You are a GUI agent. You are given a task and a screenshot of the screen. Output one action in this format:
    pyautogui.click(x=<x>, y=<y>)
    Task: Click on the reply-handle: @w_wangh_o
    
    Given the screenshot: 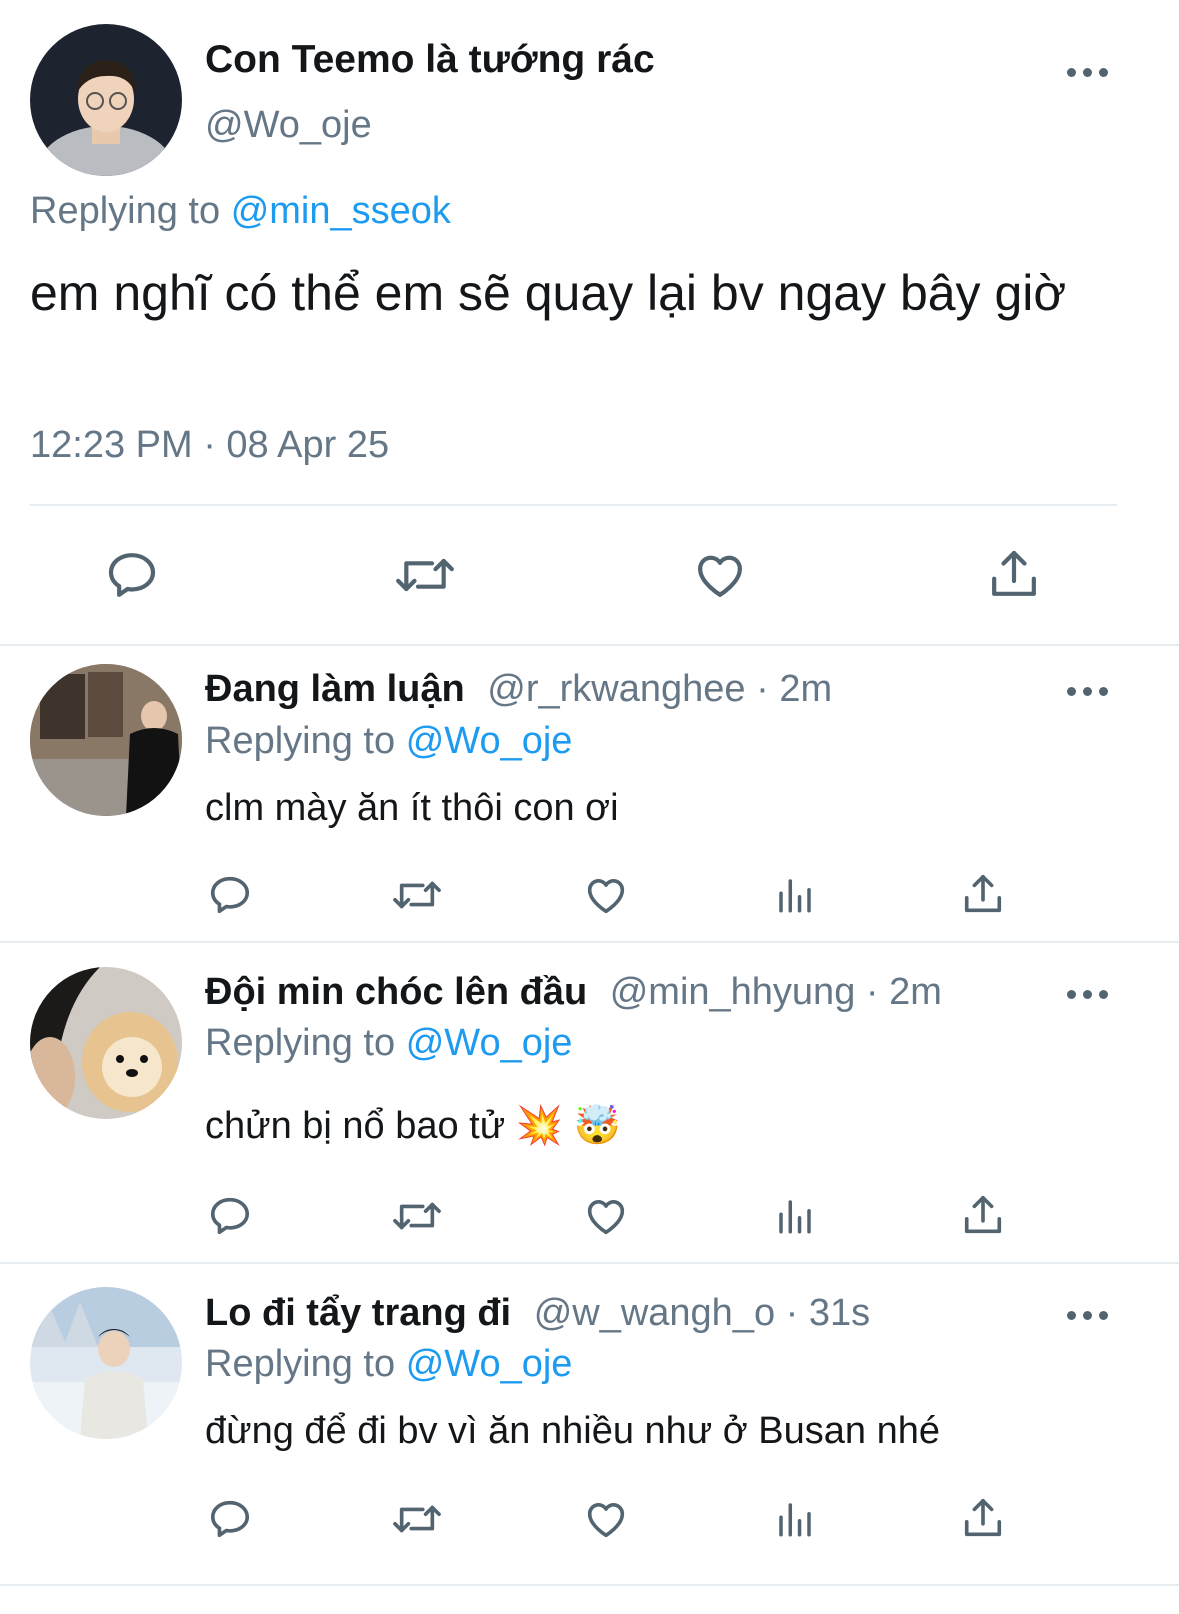 What is the action you would take?
    pyautogui.click(x=654, y=1313)
    